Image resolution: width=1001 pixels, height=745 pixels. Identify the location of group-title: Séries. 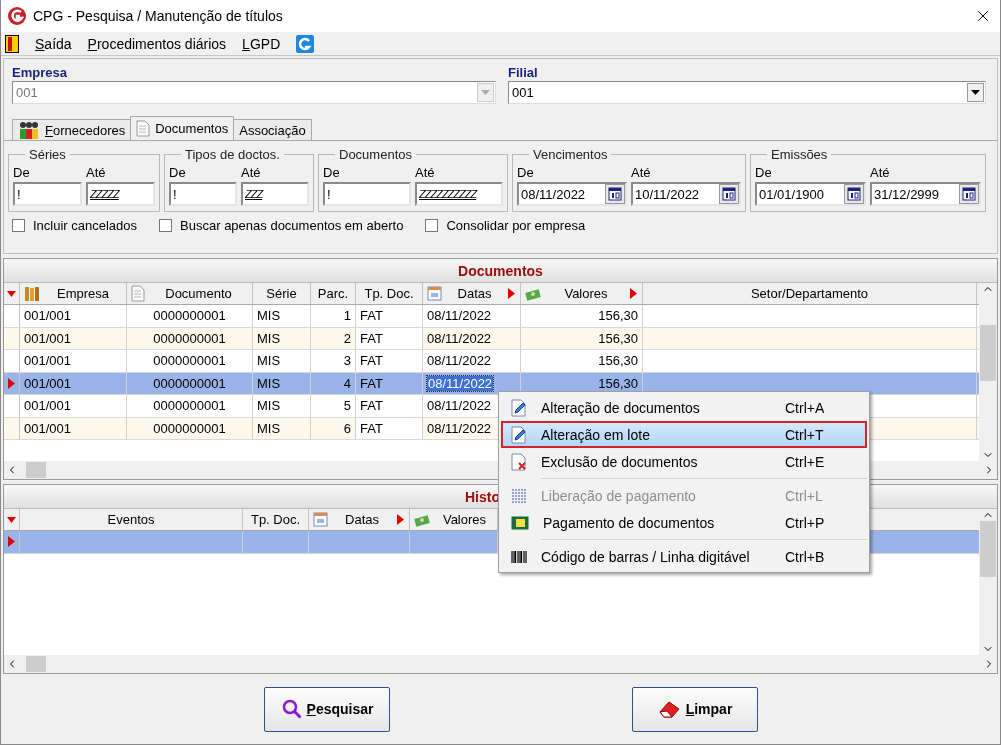
(47, 154).